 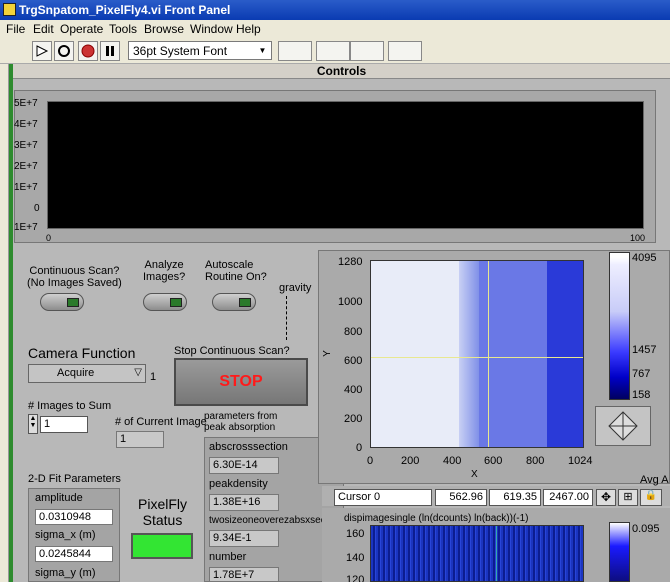 What do you see at coordinates (241, 382) in the screenshot?
I see `stop-button: STOP` at bounding box center [241, 382].